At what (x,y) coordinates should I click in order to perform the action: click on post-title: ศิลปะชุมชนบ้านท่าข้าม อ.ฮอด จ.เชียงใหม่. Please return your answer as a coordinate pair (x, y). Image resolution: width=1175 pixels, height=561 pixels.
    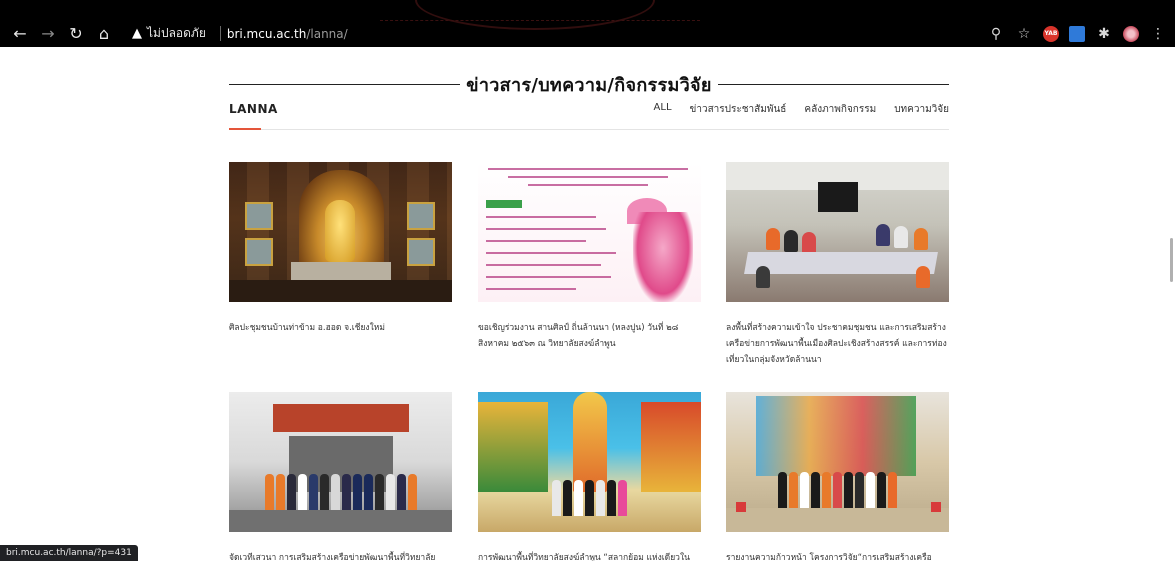
    Looking at the image, I should click on (340, 328).